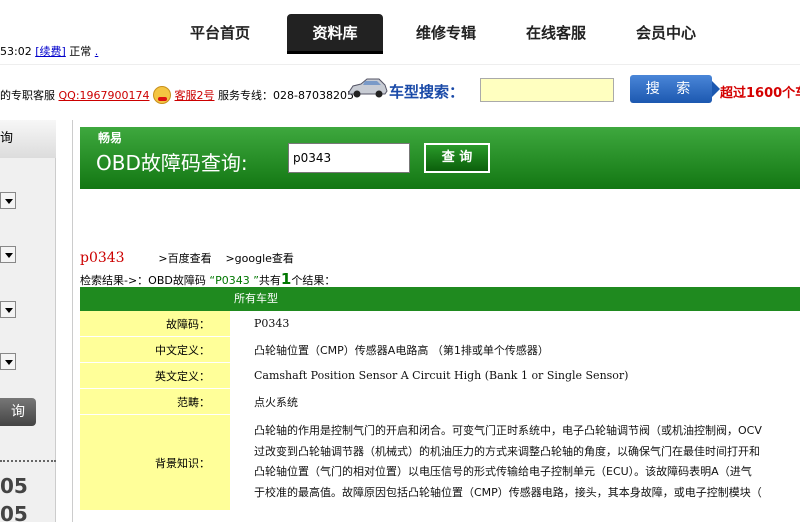 The height and width of the screenshot is (522, 800). I want to click on row-label: 英文定义：, so click(155, 375).